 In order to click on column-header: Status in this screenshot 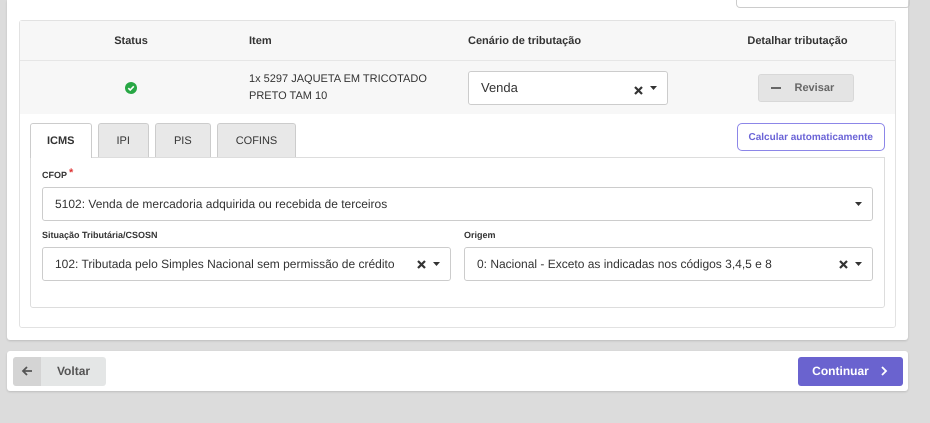, I will do `click(131, 40)`.